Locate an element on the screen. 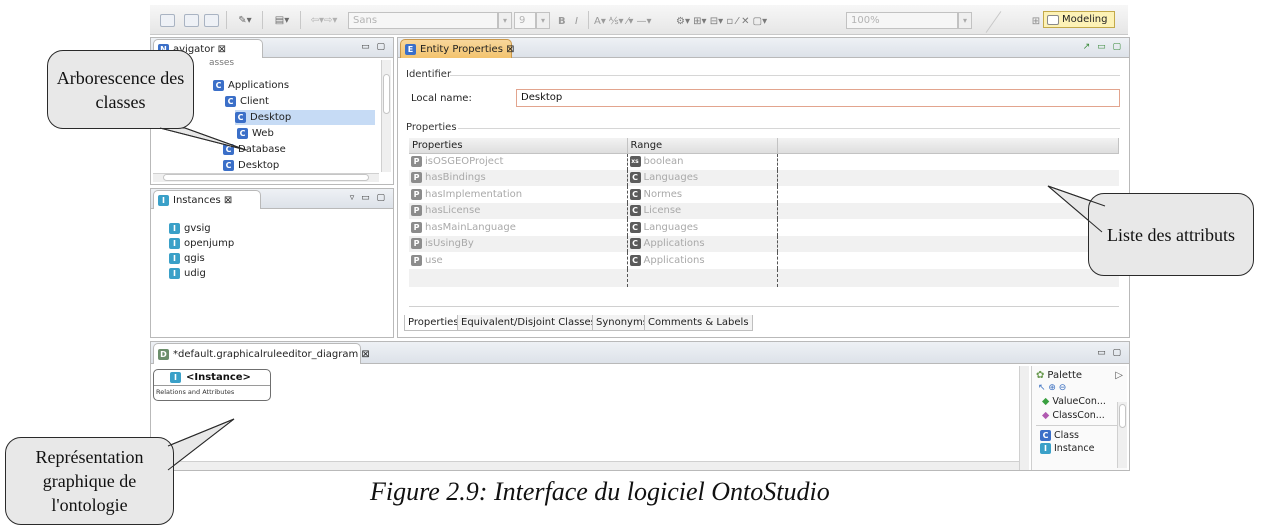 This screenshot has height=526, width=1267. range-name: License is located at coordinates (662, 211).